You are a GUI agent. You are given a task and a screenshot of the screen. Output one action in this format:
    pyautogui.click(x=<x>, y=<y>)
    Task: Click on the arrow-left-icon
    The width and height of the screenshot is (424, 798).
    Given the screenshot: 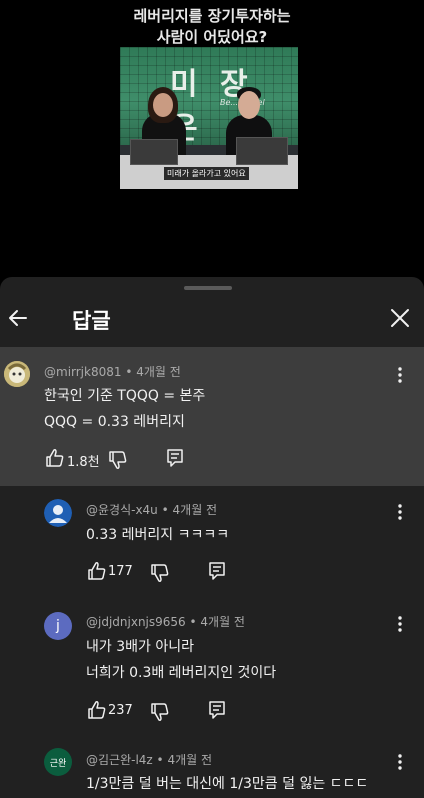 What is the action you would take?
    pyautogui.click(x=18, y=318)
    